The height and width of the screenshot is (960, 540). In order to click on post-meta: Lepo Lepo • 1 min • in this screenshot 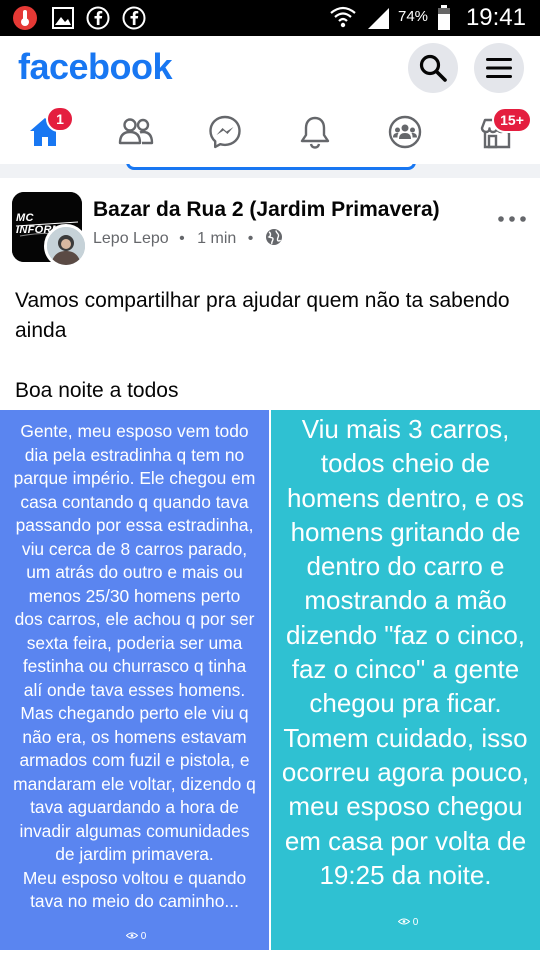, I will do `click(188, 239)`.